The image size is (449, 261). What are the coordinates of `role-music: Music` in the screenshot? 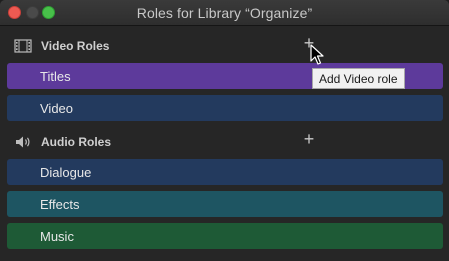 It's located at (225, 236).